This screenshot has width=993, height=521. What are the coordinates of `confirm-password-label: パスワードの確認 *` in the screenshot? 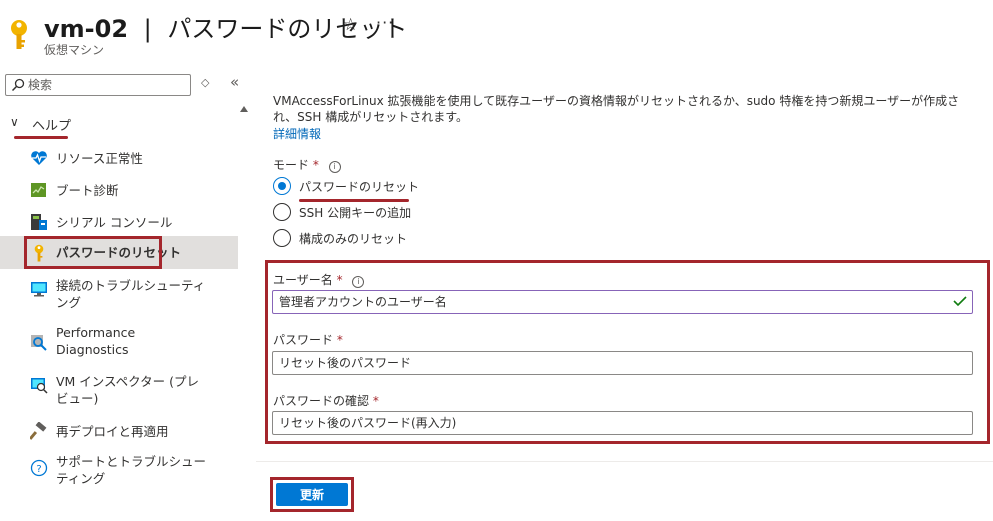 It's located at (326, 400).